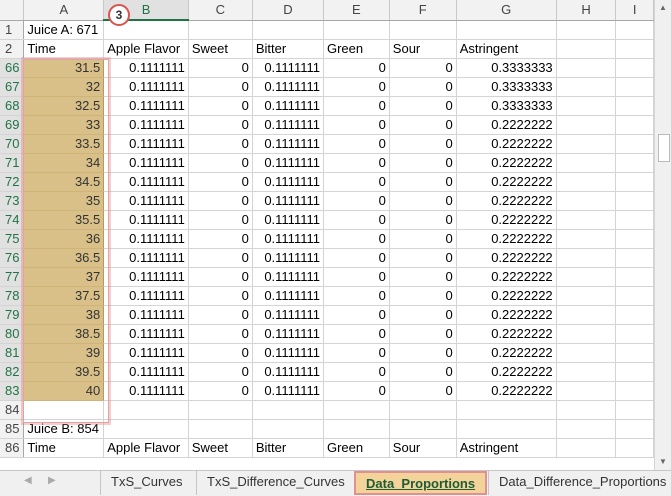  What do you see at coordinates (146, 483) in the screenshot?
I see `sheet-tab-txs-curves: TxS_Curves` at bounding box center [146, 483].